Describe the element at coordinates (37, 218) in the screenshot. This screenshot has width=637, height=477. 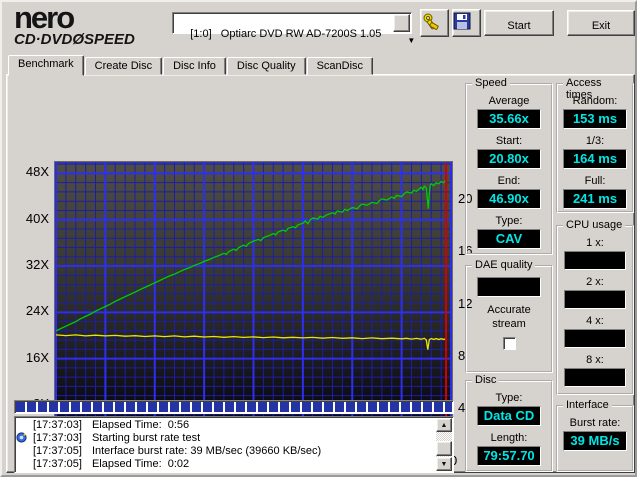
I see `y-left-tick-label: 40X` at that location.